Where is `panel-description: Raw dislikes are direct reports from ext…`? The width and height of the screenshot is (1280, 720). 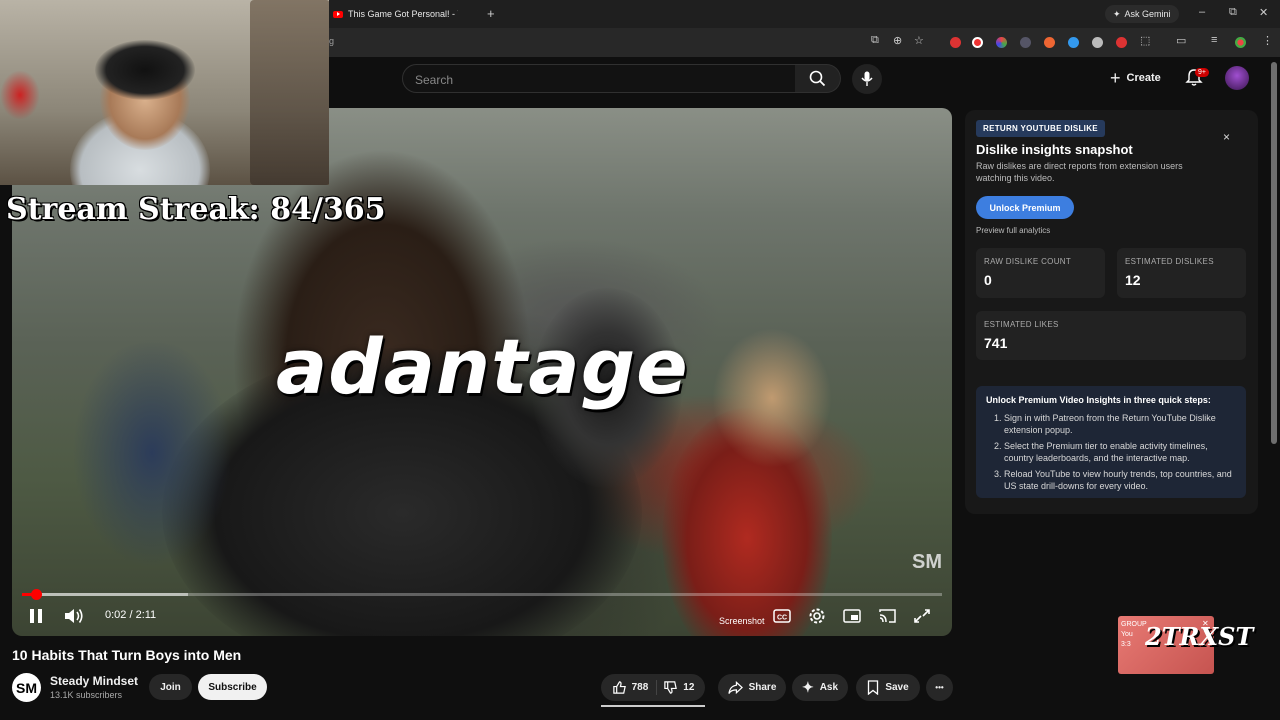
panel-description: Raw dislikes are direct reports from ext… is located at coordinates (1079, 172).